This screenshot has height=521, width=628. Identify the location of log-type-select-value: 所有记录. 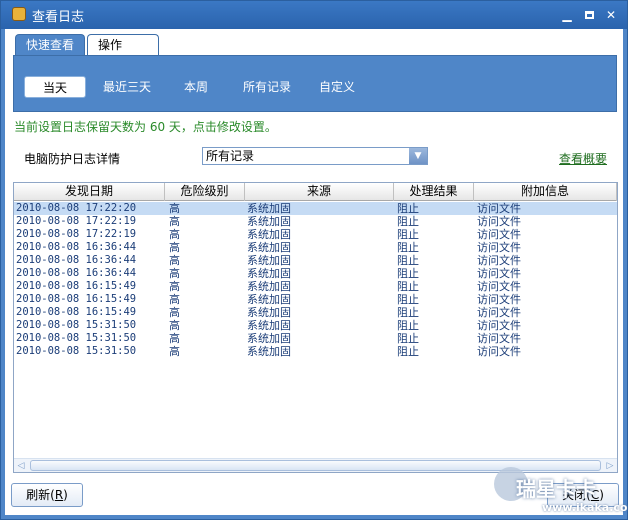
(230, 156).